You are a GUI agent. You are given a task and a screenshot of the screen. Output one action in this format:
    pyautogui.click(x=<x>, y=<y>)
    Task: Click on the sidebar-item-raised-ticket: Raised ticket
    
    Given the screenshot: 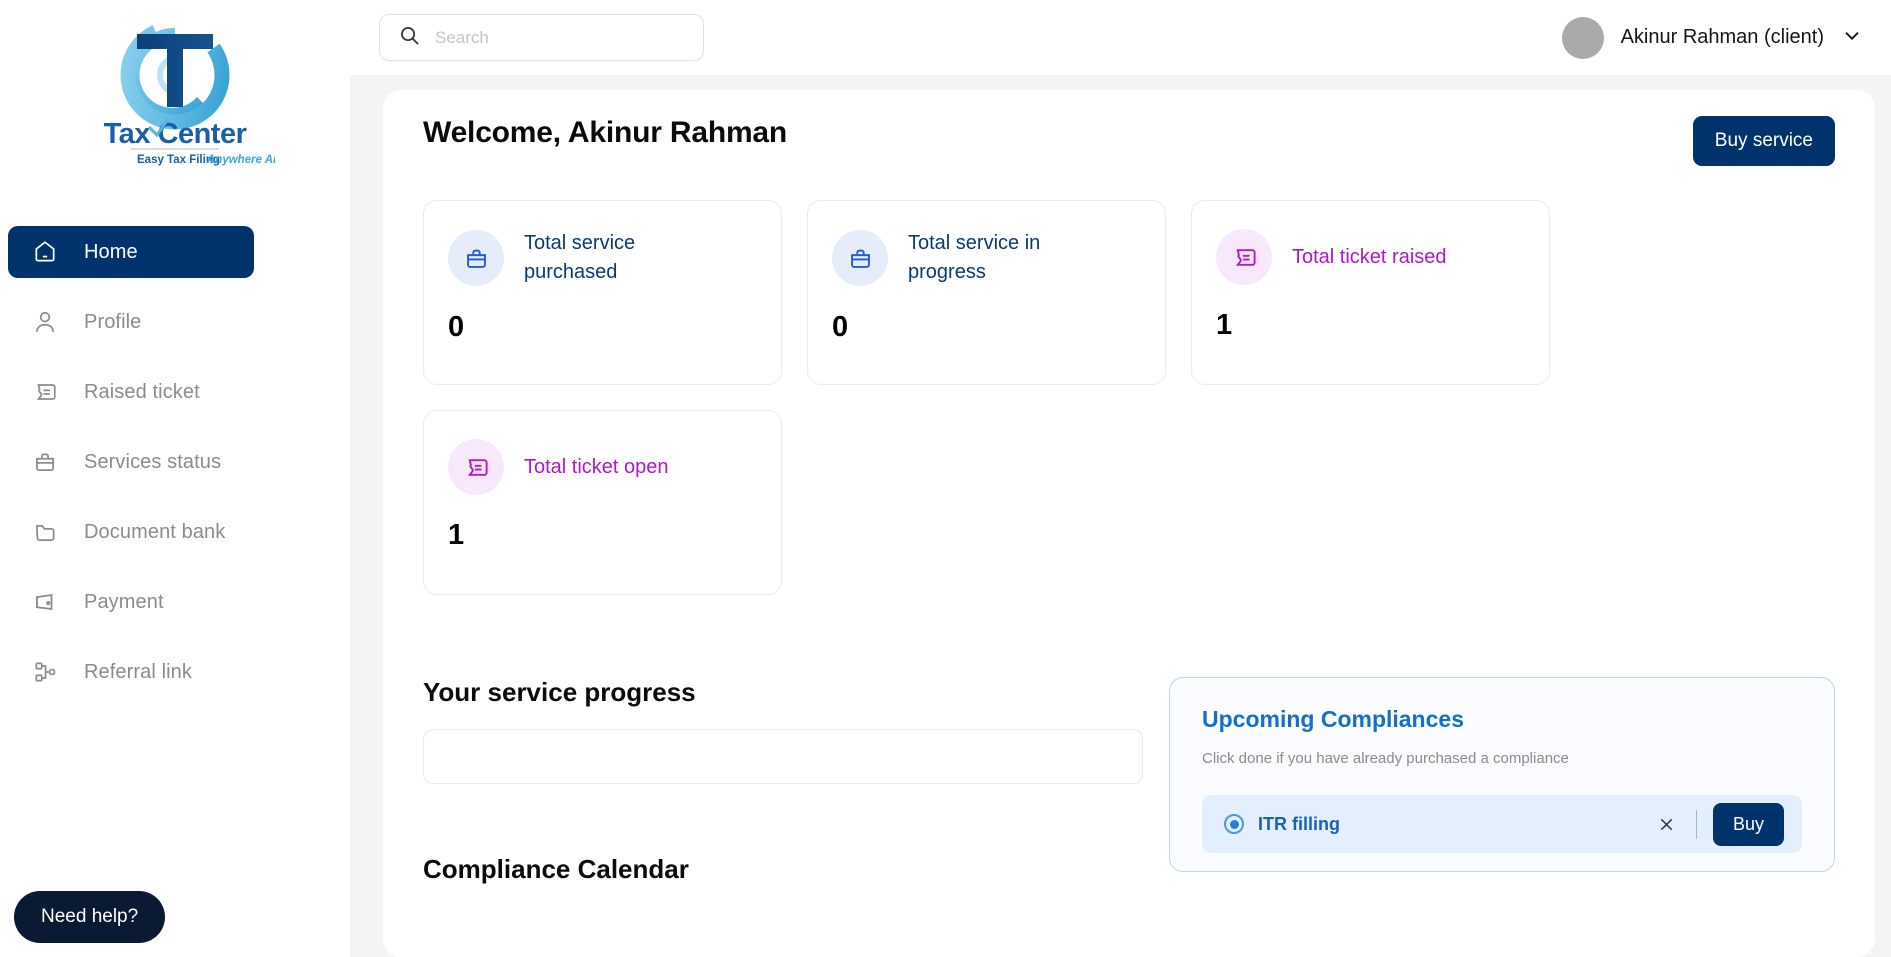 What is the action you would take?
    pyautogui.click(x=131, y=392)
    